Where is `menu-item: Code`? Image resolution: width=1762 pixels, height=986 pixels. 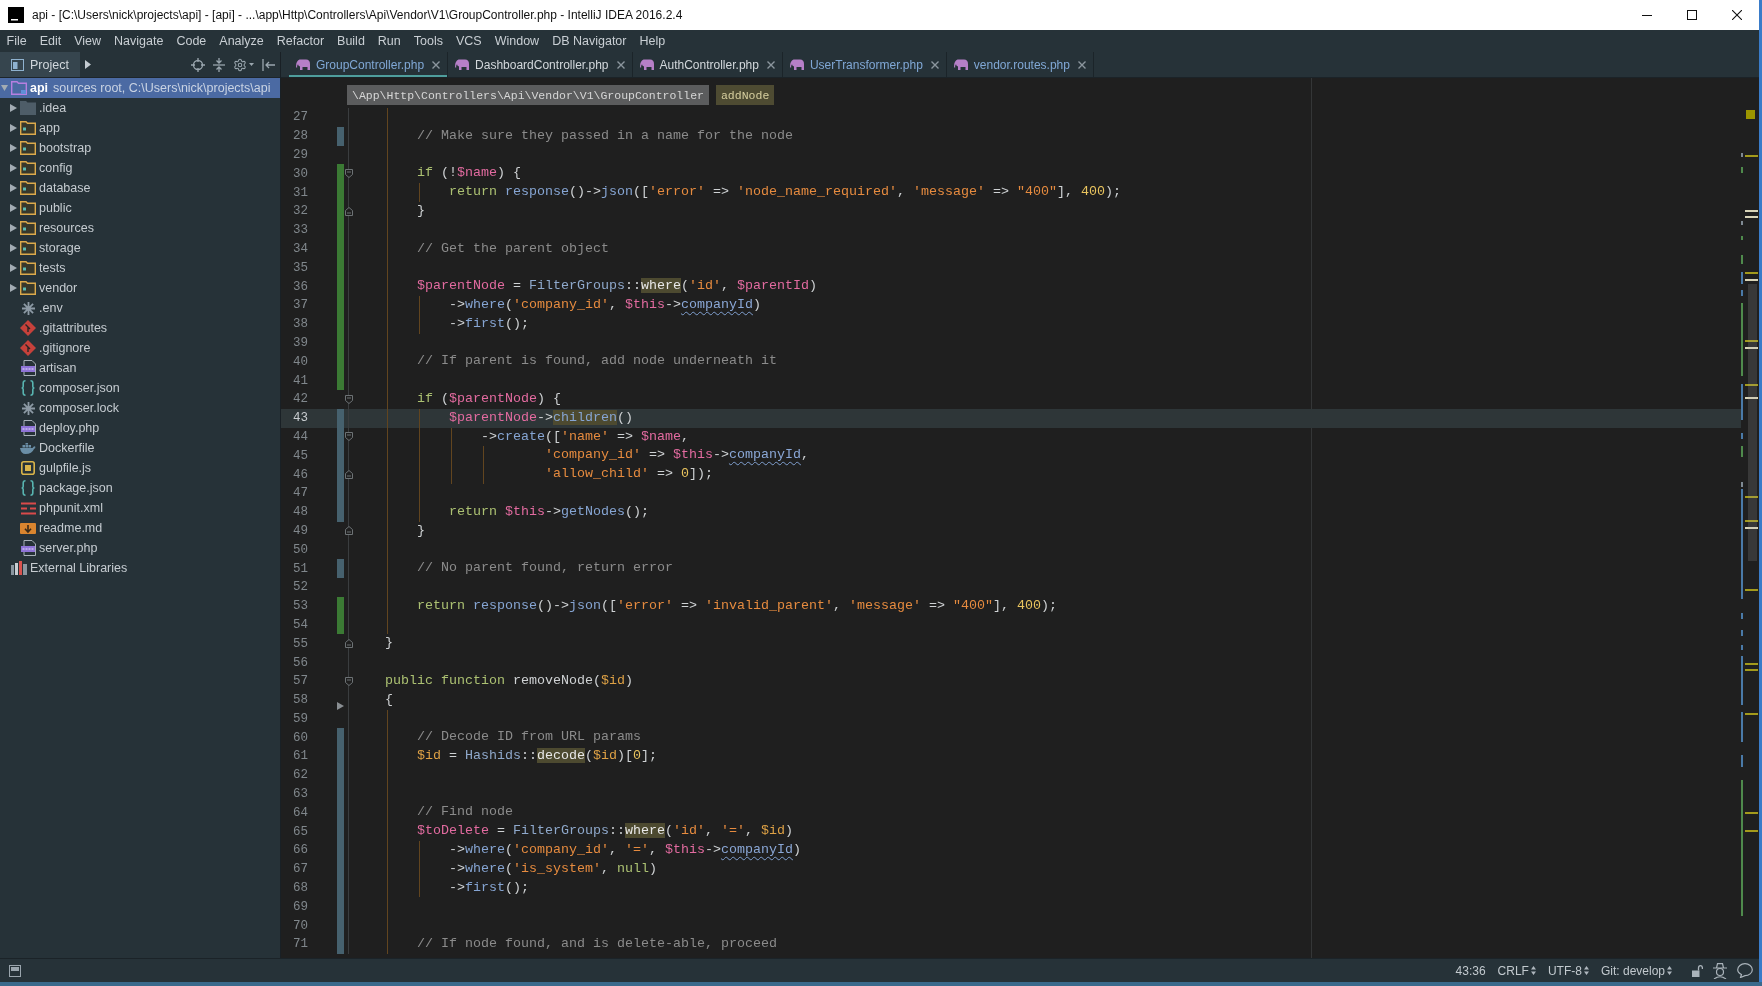
menu-item: Code is located at coordinates (191, 41).